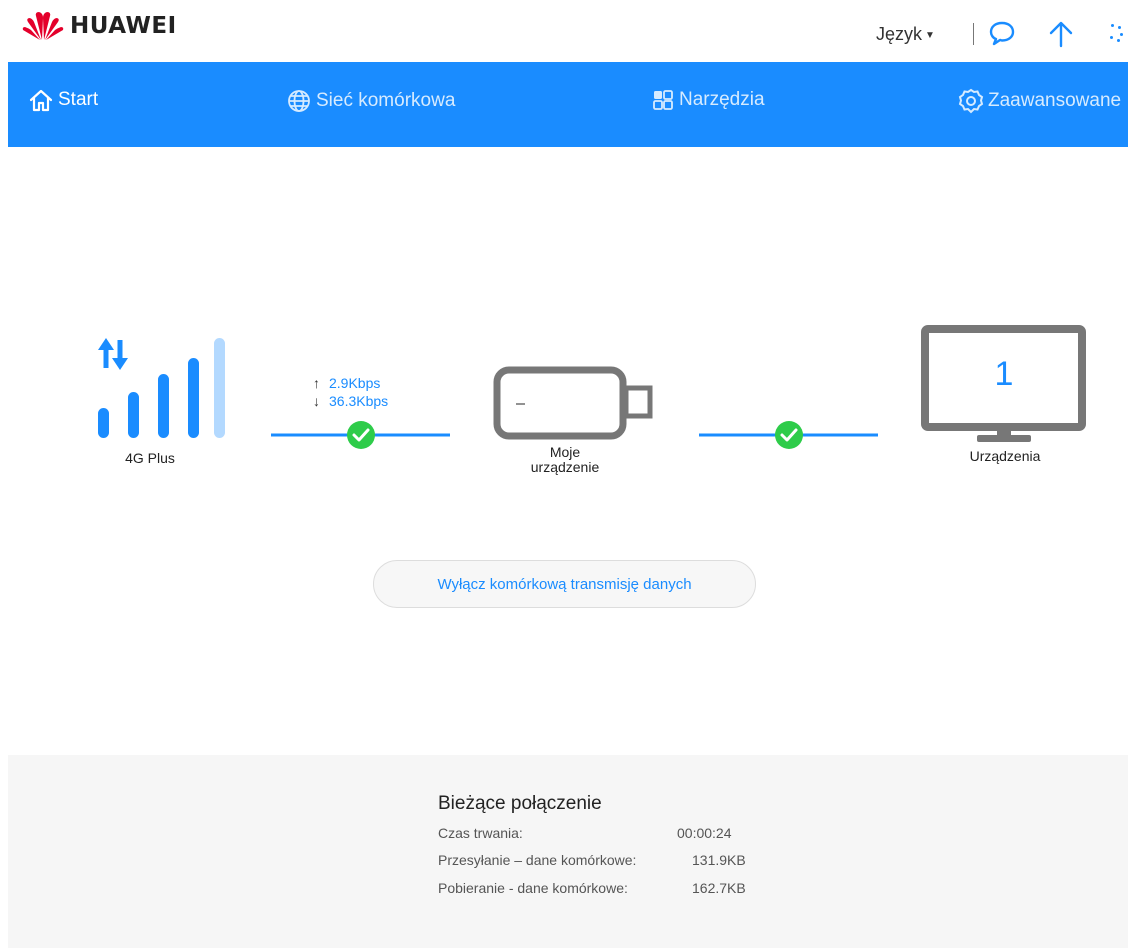  I want to click on language-label: Język, so click(899, 34).